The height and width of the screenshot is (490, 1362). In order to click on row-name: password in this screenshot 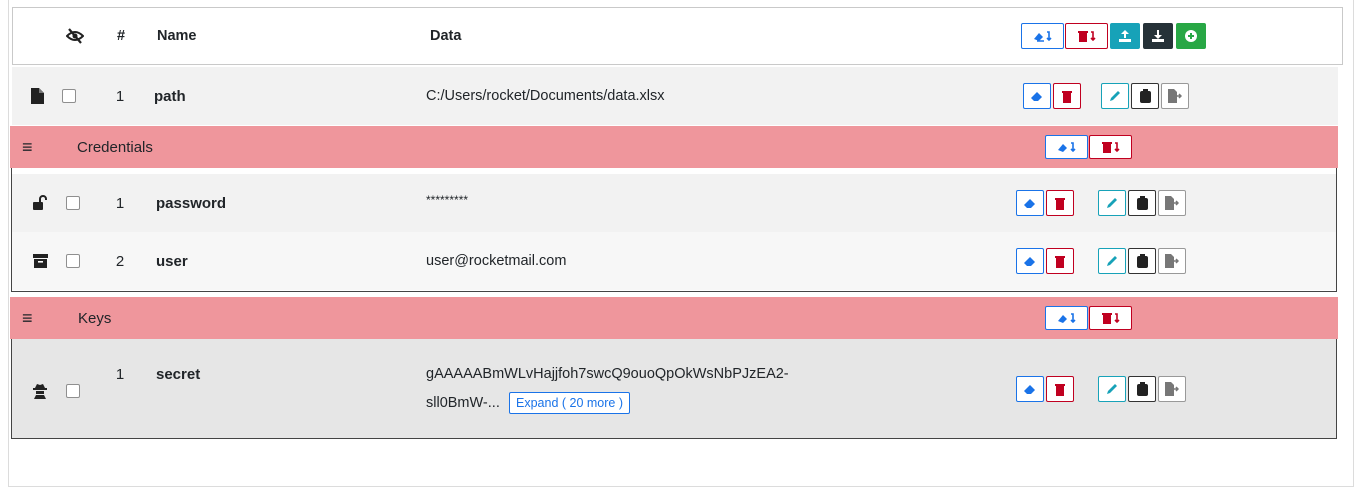, I will do `click(191, 203)`.